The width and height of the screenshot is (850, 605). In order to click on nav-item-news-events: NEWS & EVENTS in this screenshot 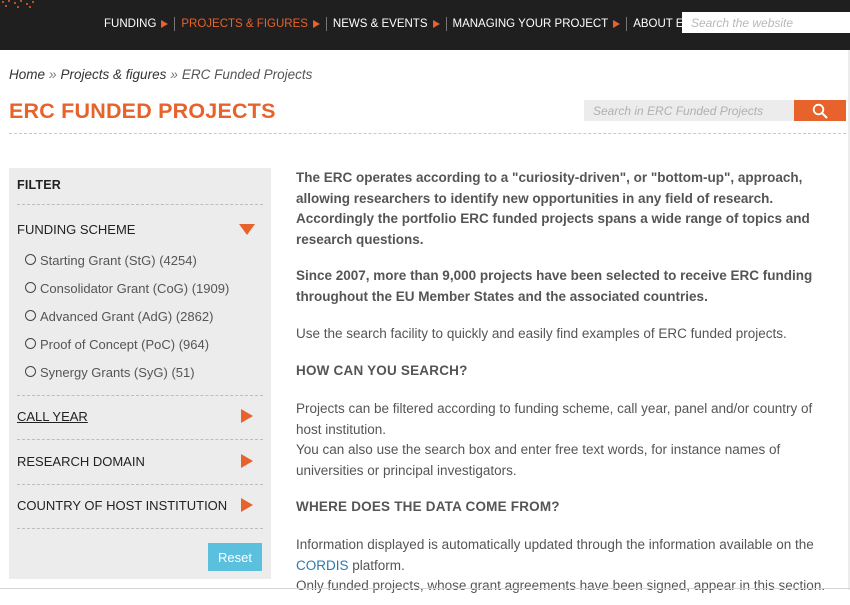, I will do `click(386, 24)`.